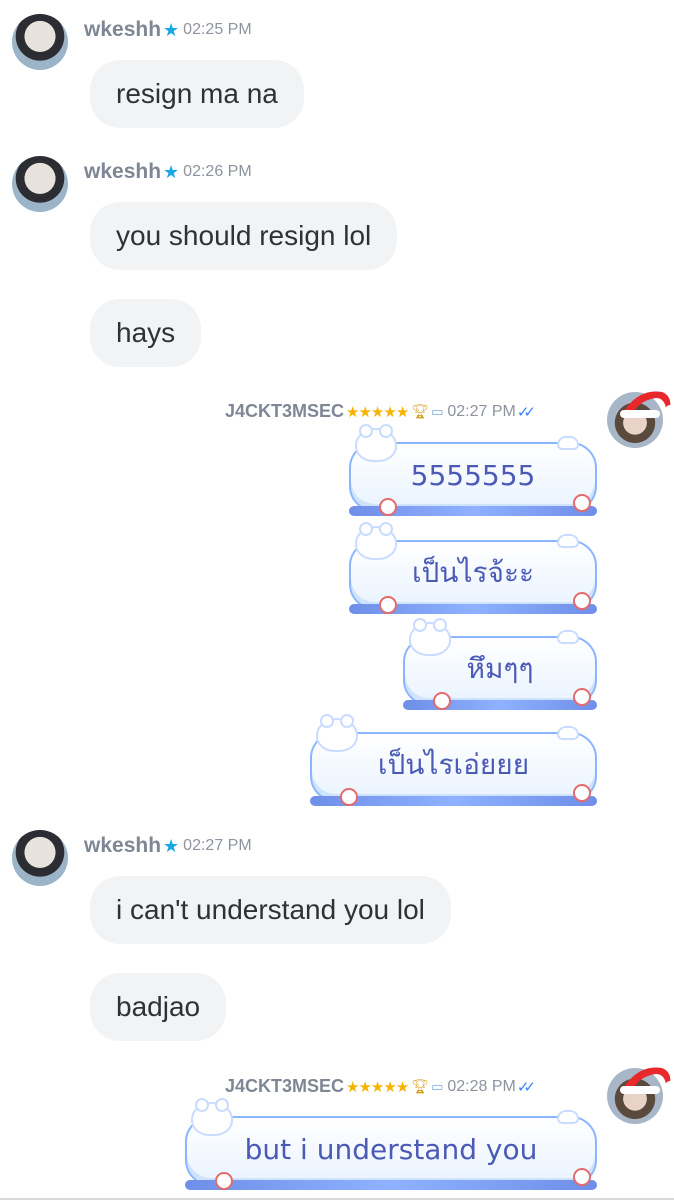 This screenshot has width=674, height=1200. I want to click on message-header: wkeshh ★ 02:25 PM, so click(168, 30).